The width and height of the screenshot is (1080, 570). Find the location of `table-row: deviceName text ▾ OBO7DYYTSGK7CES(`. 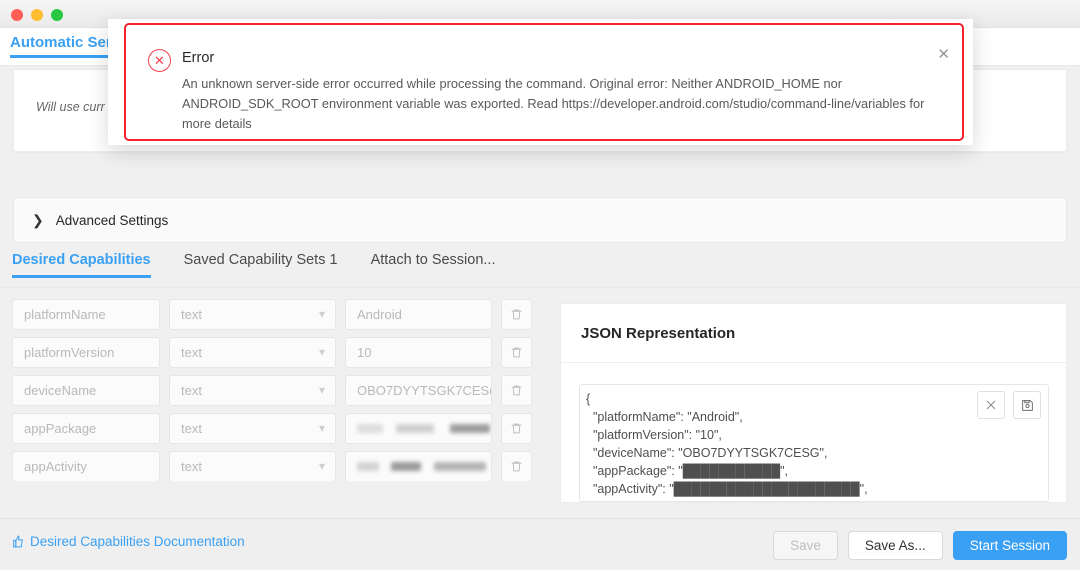

table-row: deviceName text ▾ OBO7DYYTSGK7CES( is located at coordinates (276, 390).